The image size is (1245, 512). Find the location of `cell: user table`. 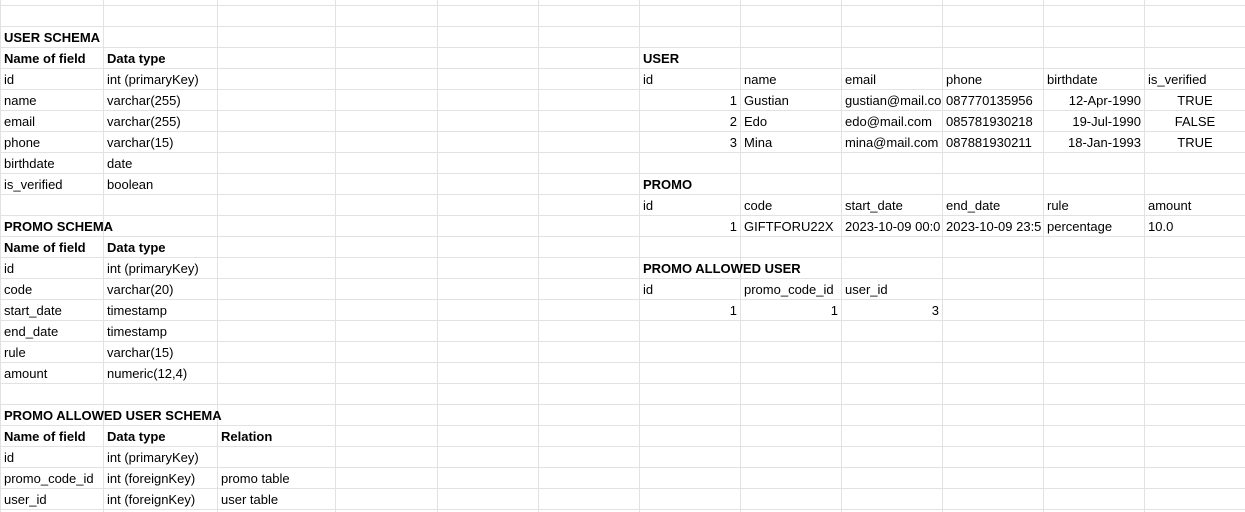

cell: user table is located at coordinates (276, 499).